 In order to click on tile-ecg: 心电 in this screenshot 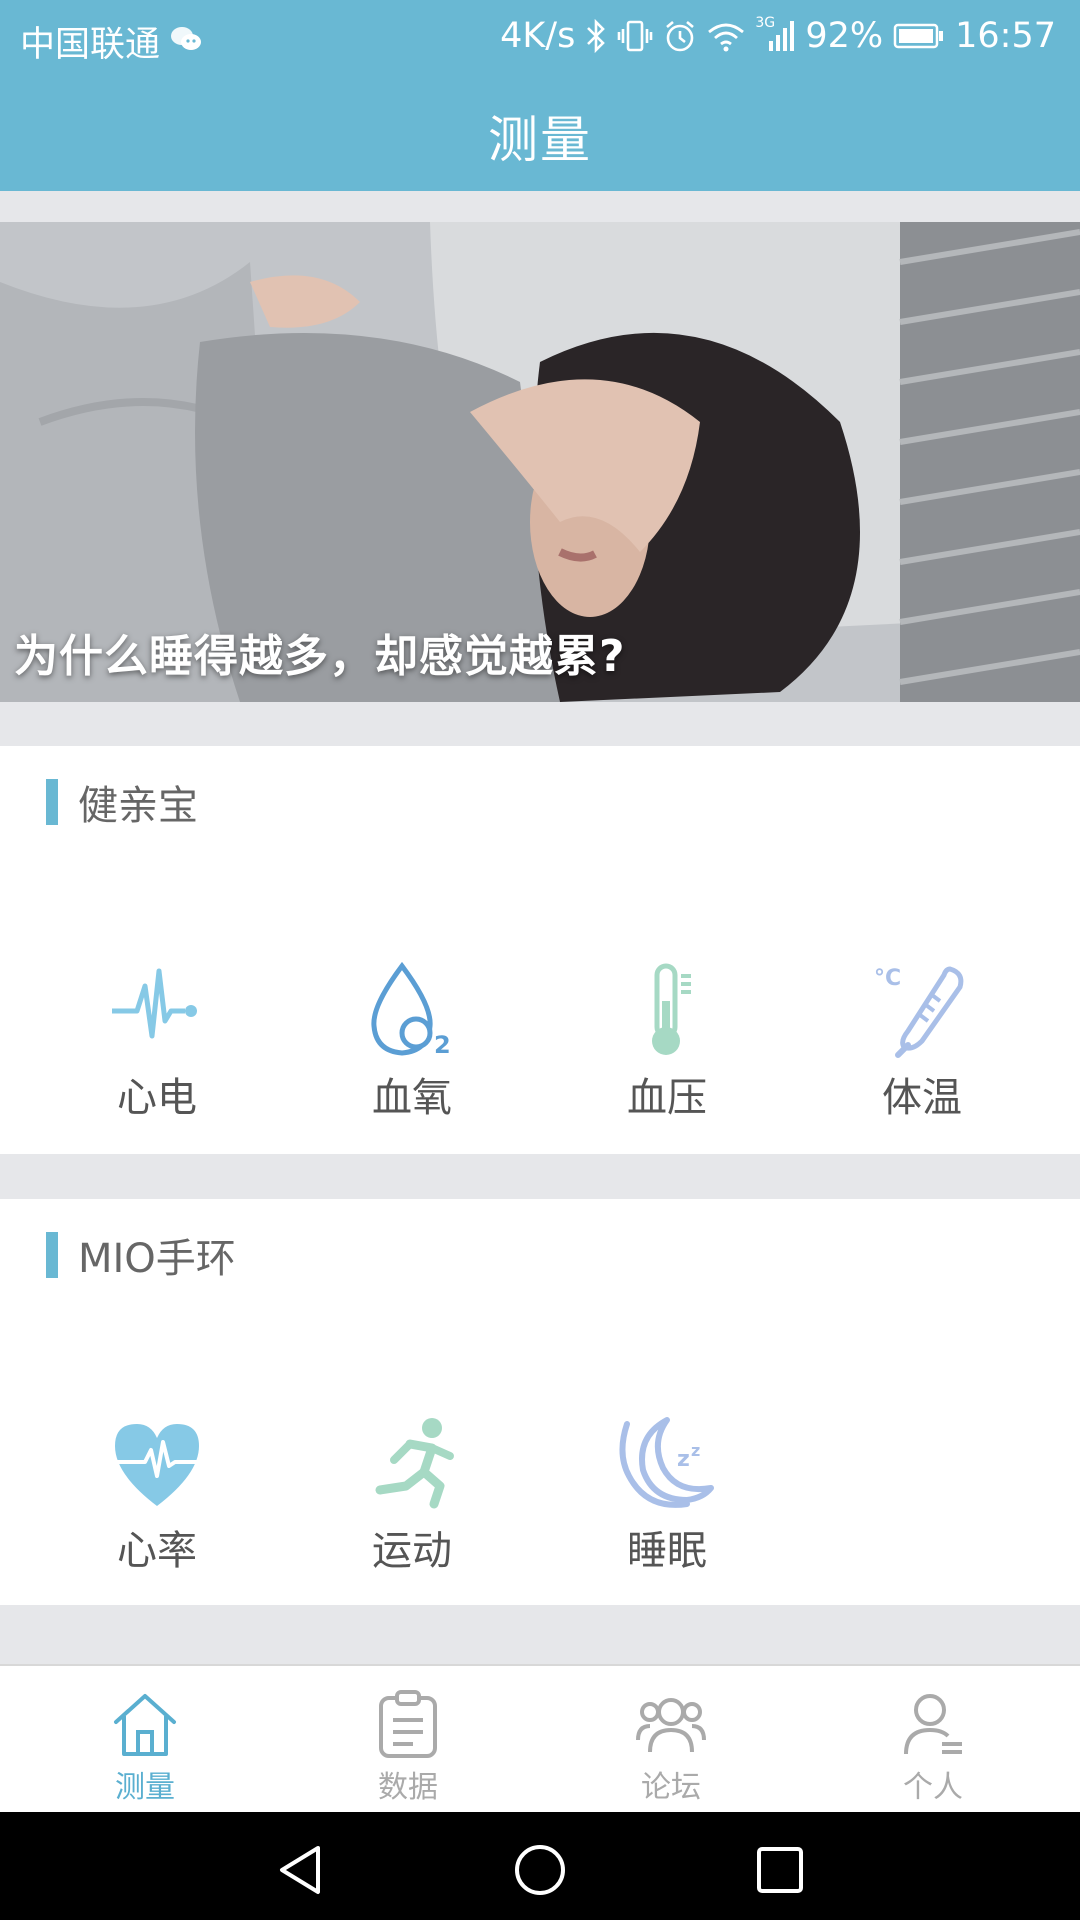, I will do `click(157, 1041)`.